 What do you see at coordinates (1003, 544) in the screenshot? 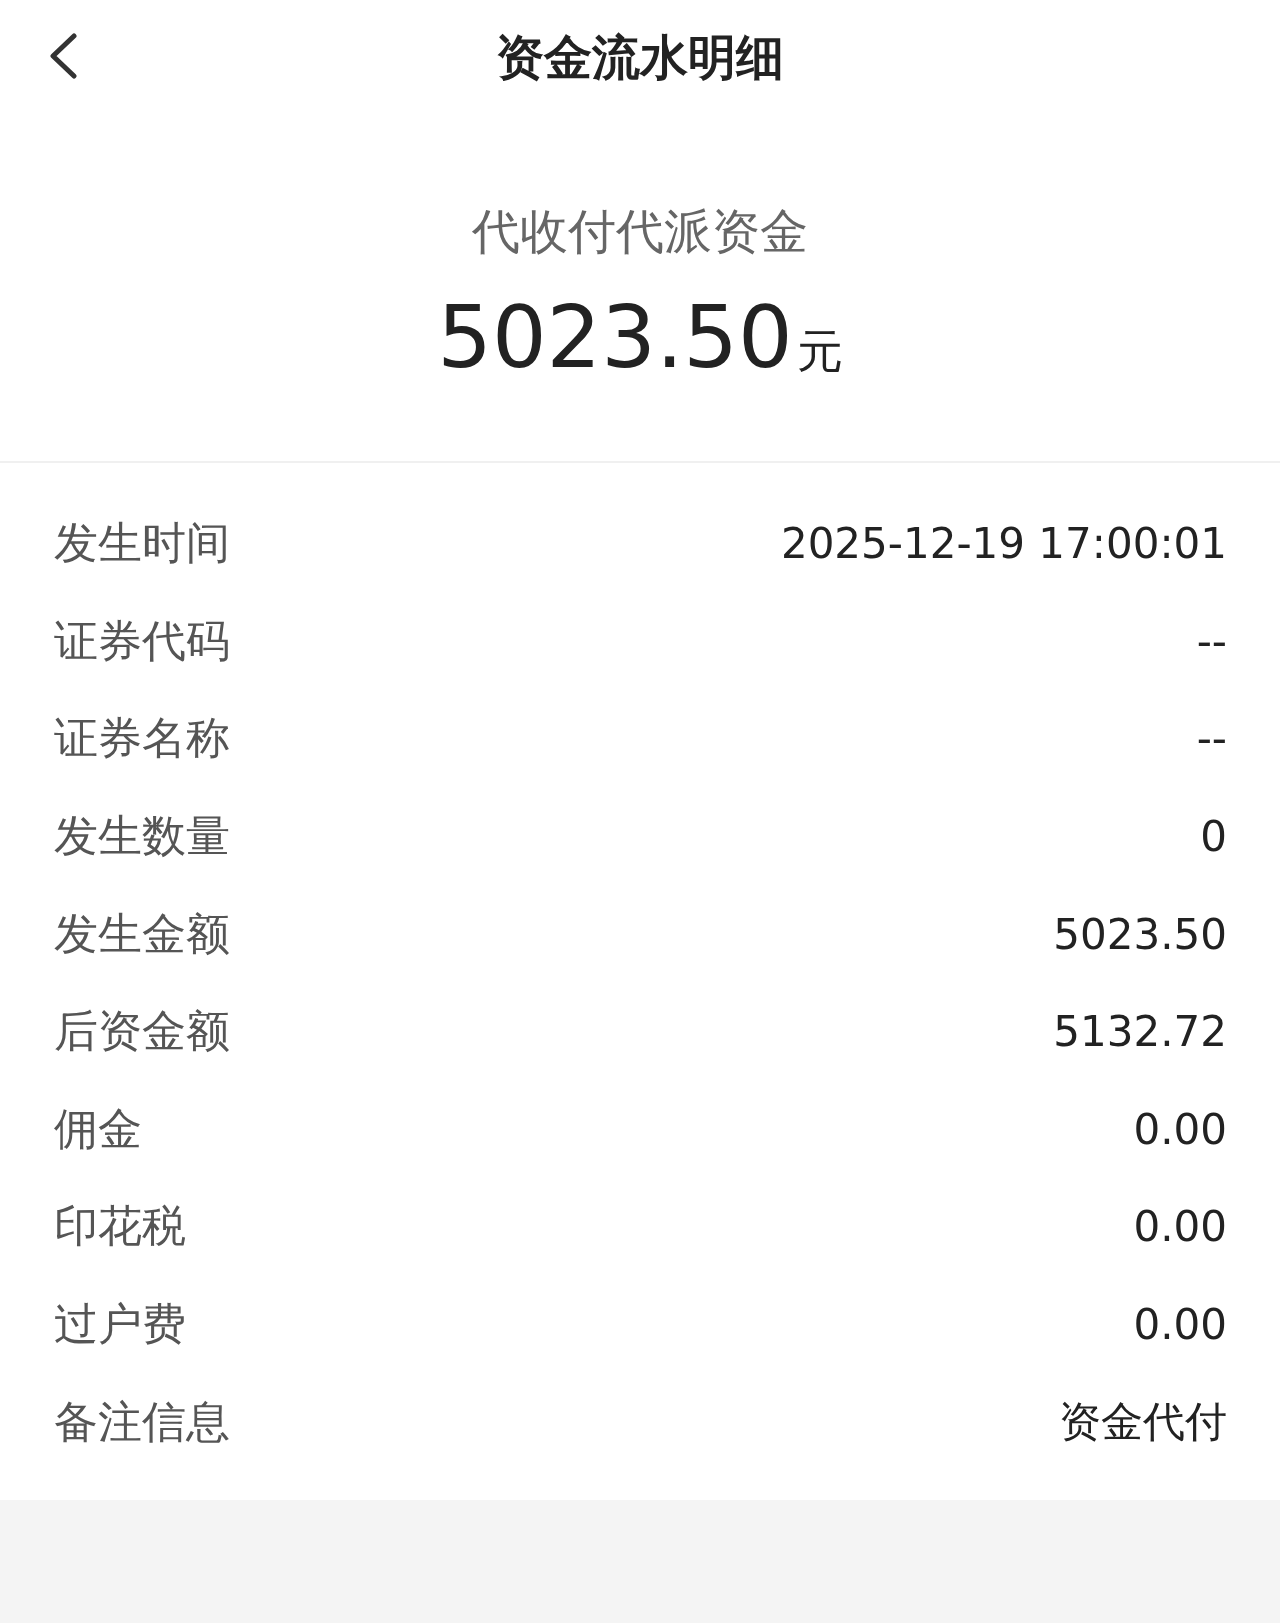
I see `detail-value: 2025-12-19 17:00:01` at bounding box center [1003, 544].